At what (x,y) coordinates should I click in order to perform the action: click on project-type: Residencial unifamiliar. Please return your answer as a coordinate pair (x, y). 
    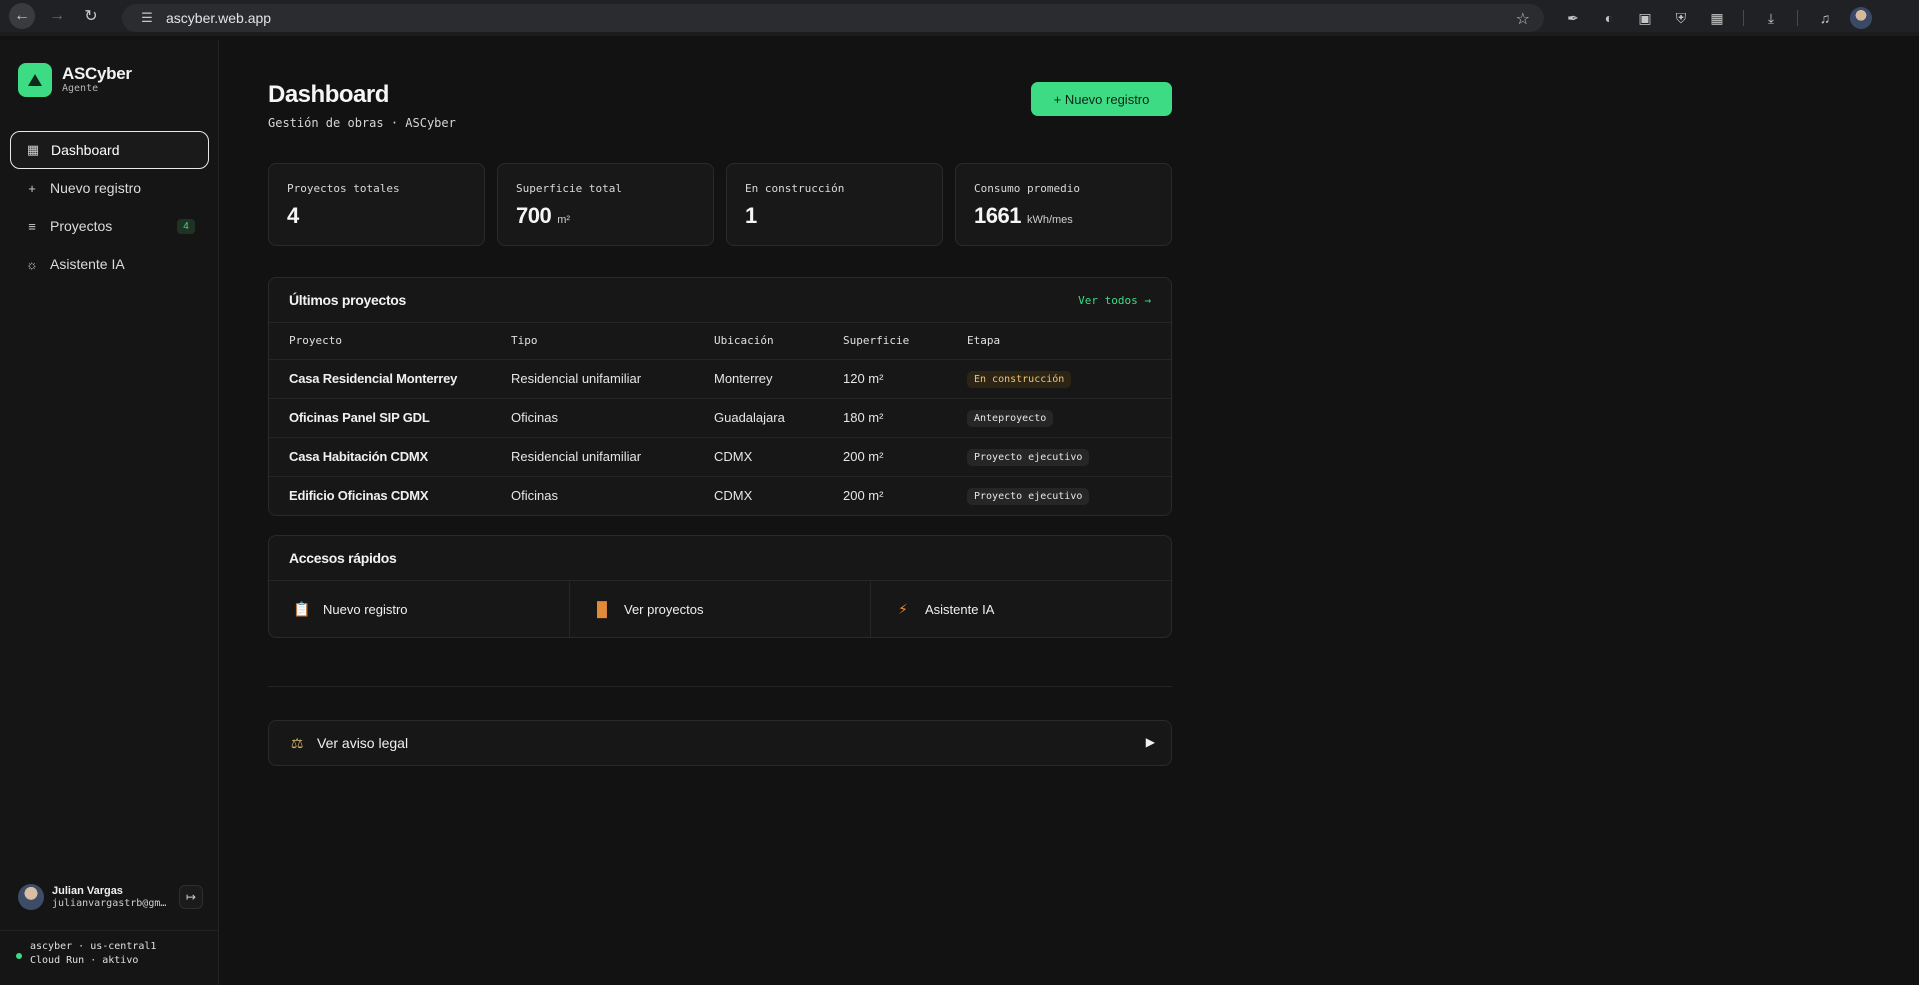
    Looking at the image, I should click on (612, 379).